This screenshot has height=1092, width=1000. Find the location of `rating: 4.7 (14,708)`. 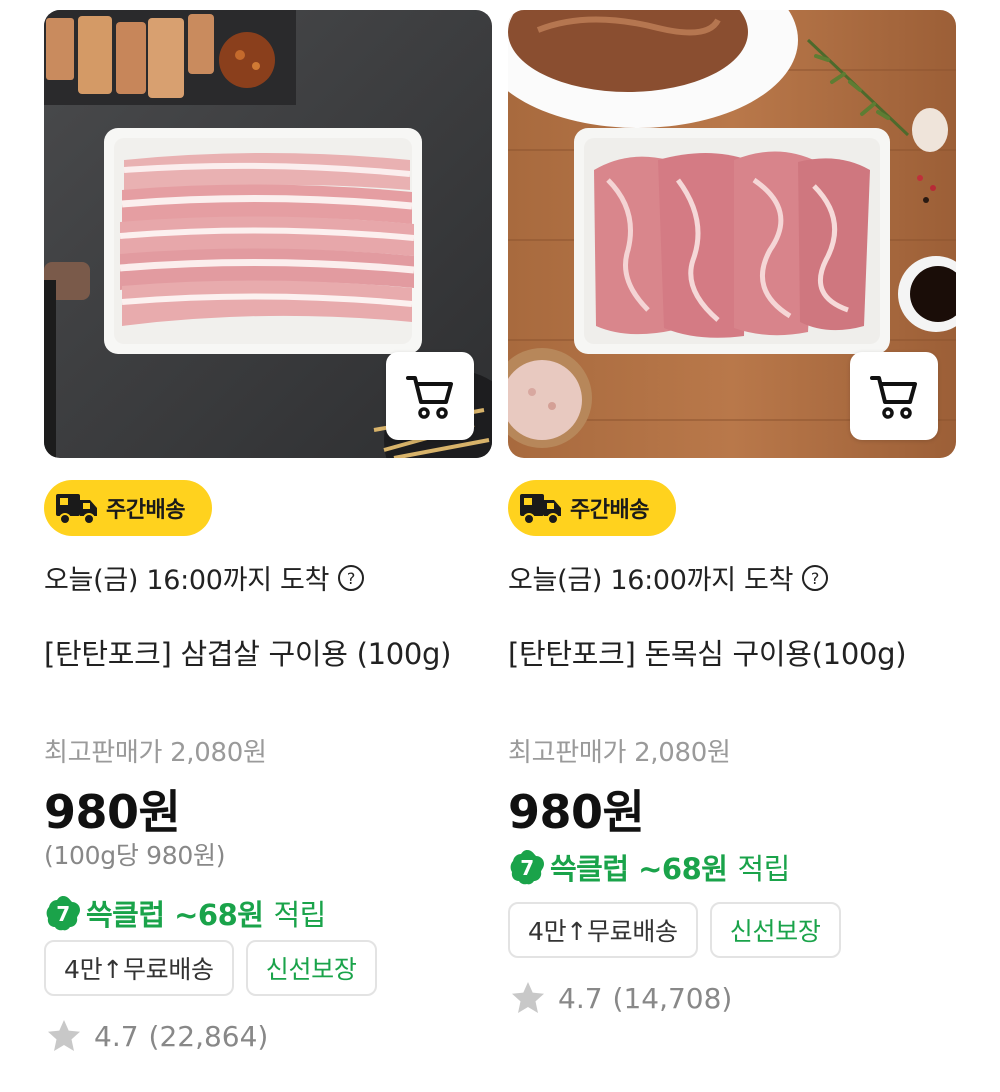

rating: 4.7 (14,708) is located at coordinates (621, 998).